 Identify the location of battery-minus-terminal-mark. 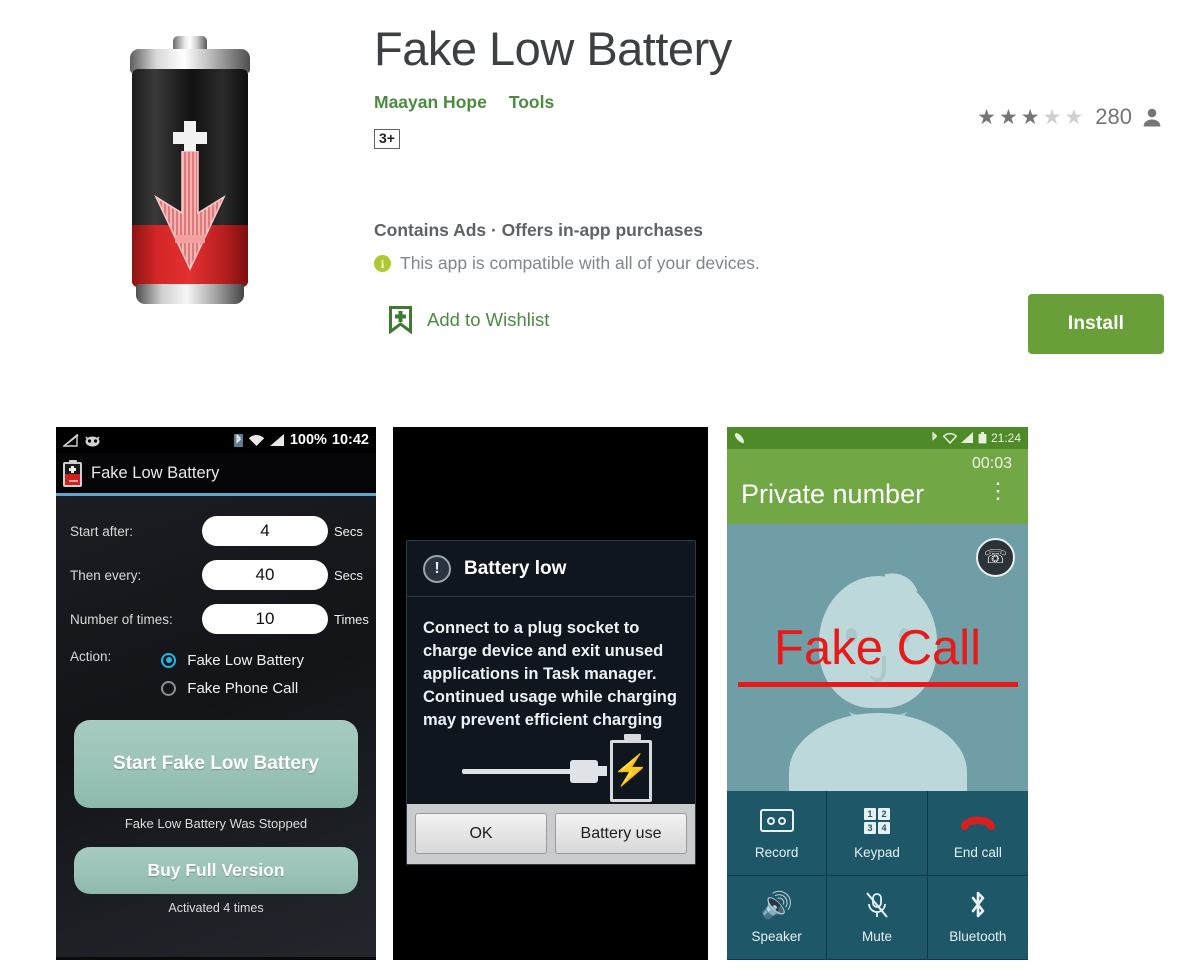
(190, 239).